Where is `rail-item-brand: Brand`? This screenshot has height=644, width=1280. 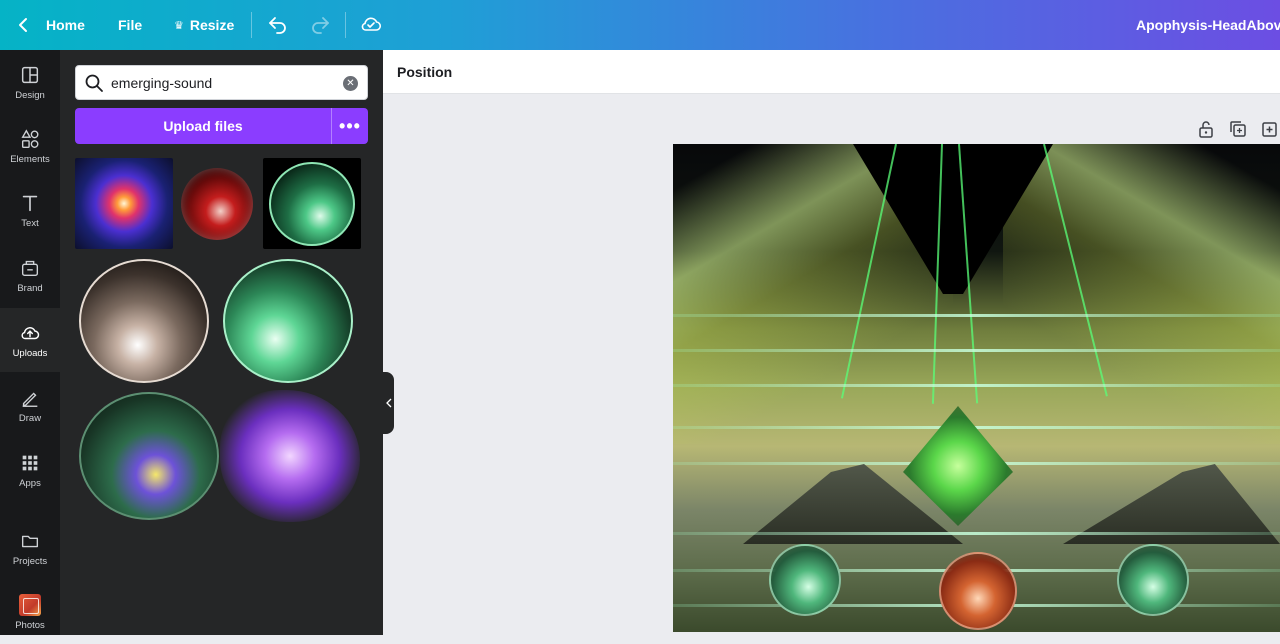 rail-item-brand: Brand is located at coordinates (30, 275).